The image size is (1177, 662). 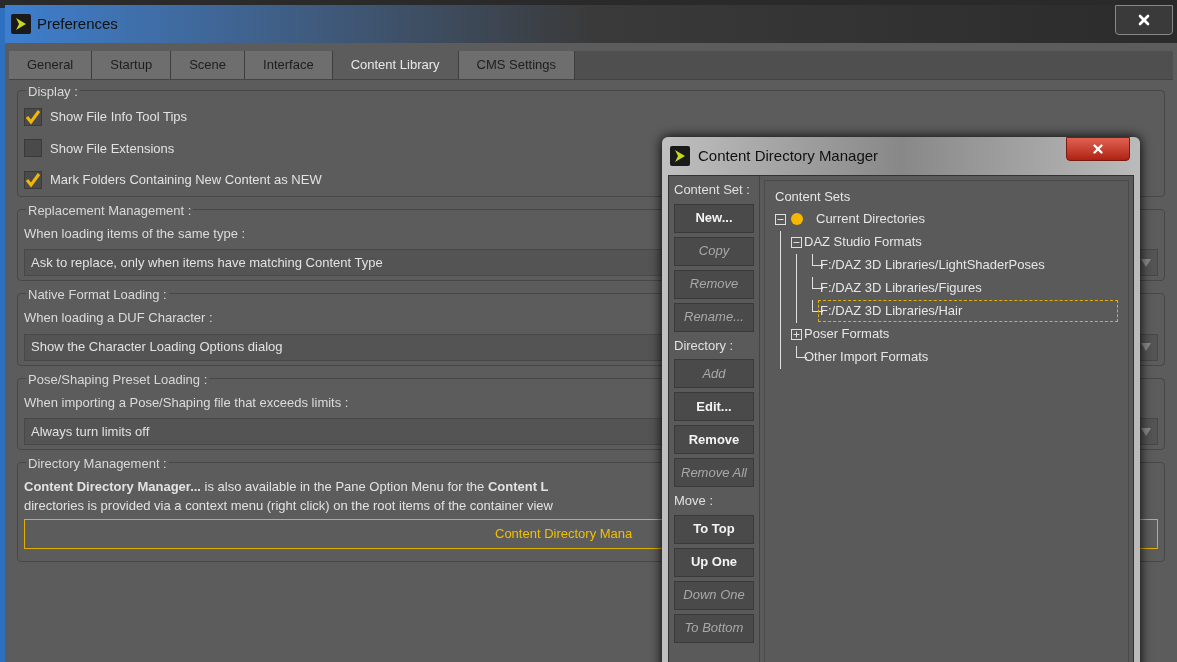 What do you see at coordinates (186, 180) in the screenshot?
I see `checkbox-label: Mark Folders Containing New Content as NEW` at bounding box center [186, 180].